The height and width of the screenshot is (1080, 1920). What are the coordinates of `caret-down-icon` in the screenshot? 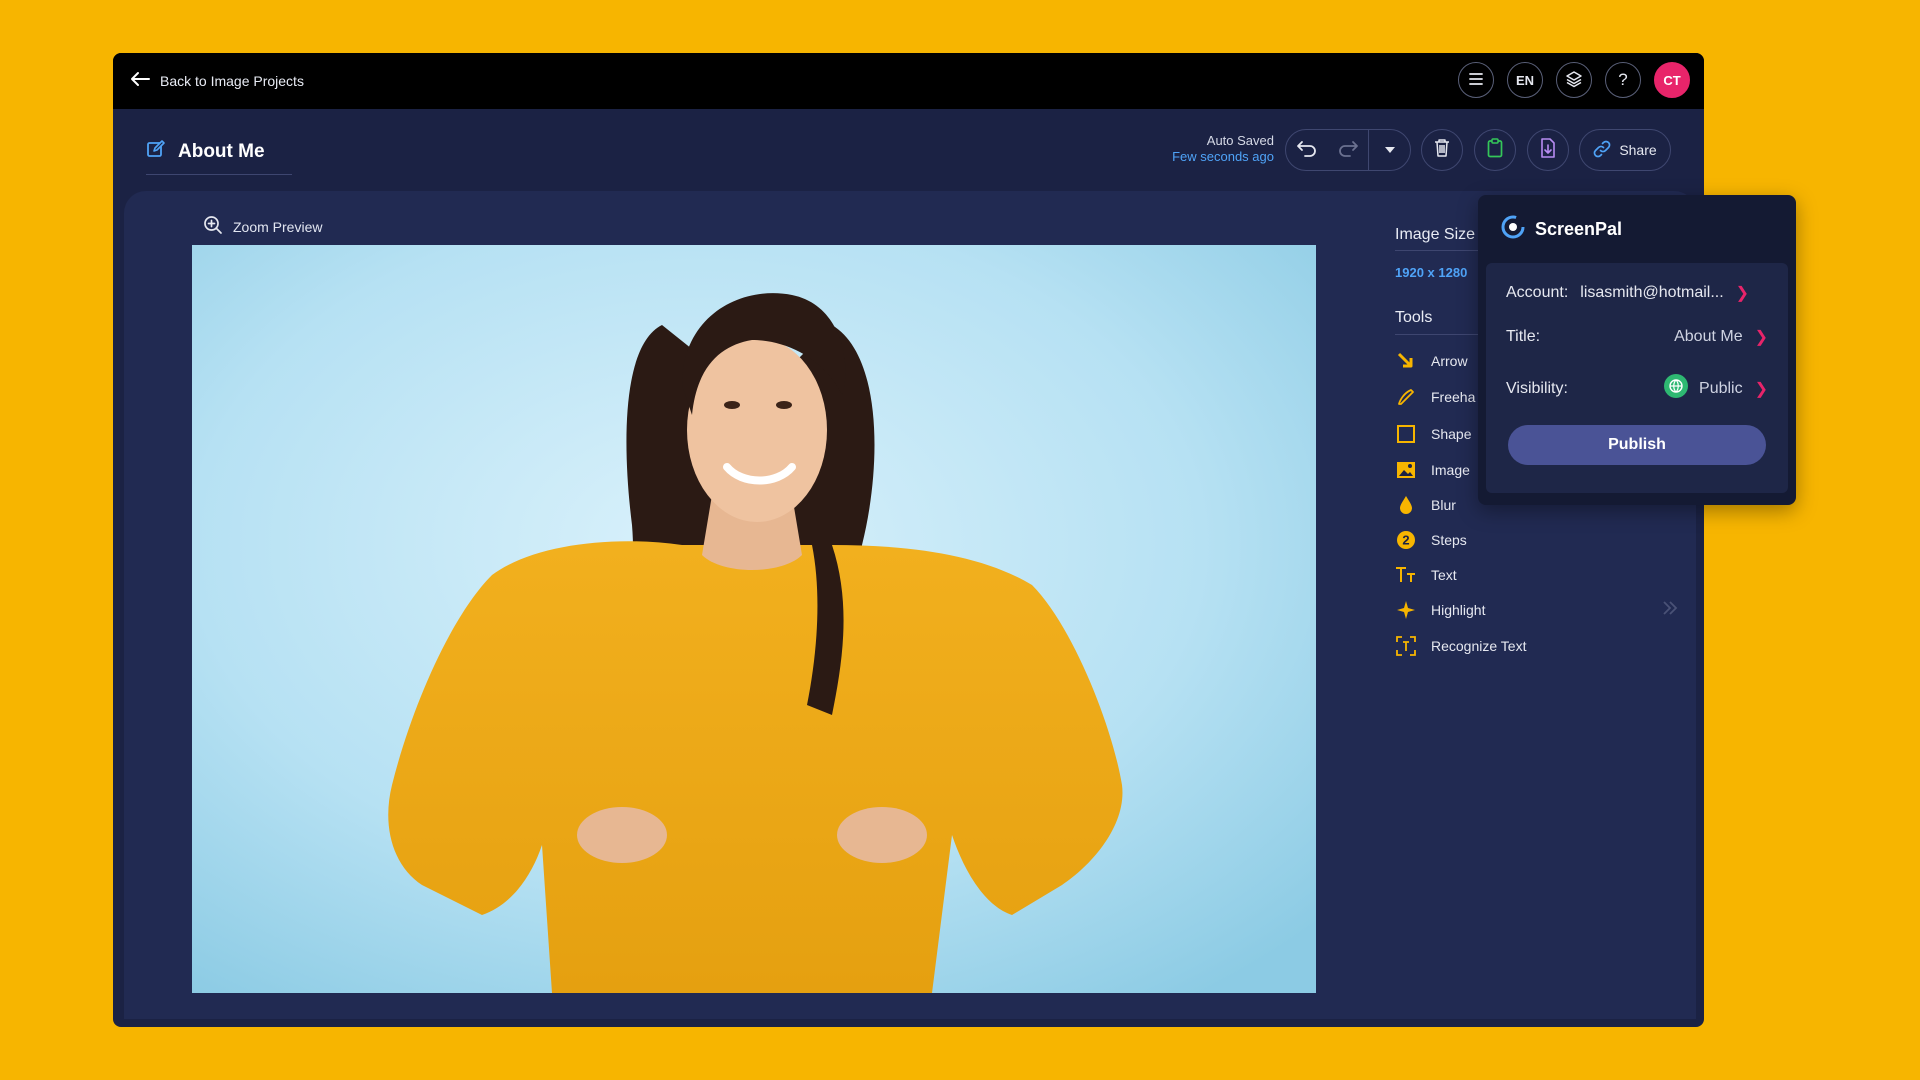 It's located at (1390, 150).